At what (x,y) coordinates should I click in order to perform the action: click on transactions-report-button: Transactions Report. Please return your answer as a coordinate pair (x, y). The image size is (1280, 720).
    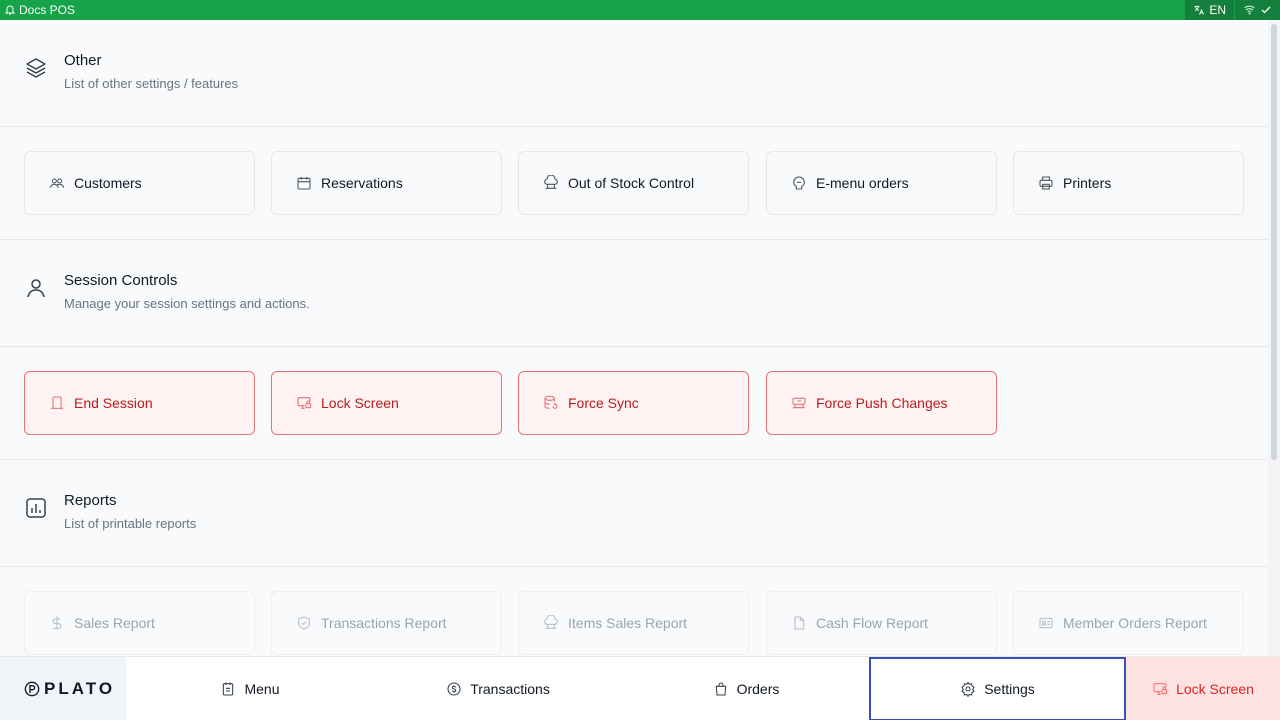
    Looking at the image, I should click on (386, 623).